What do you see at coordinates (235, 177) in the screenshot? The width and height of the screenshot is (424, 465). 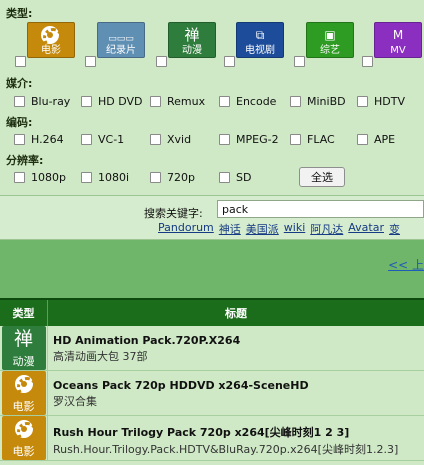 I see `resolution-option-sd: SD` at bounding box center [235, 177].